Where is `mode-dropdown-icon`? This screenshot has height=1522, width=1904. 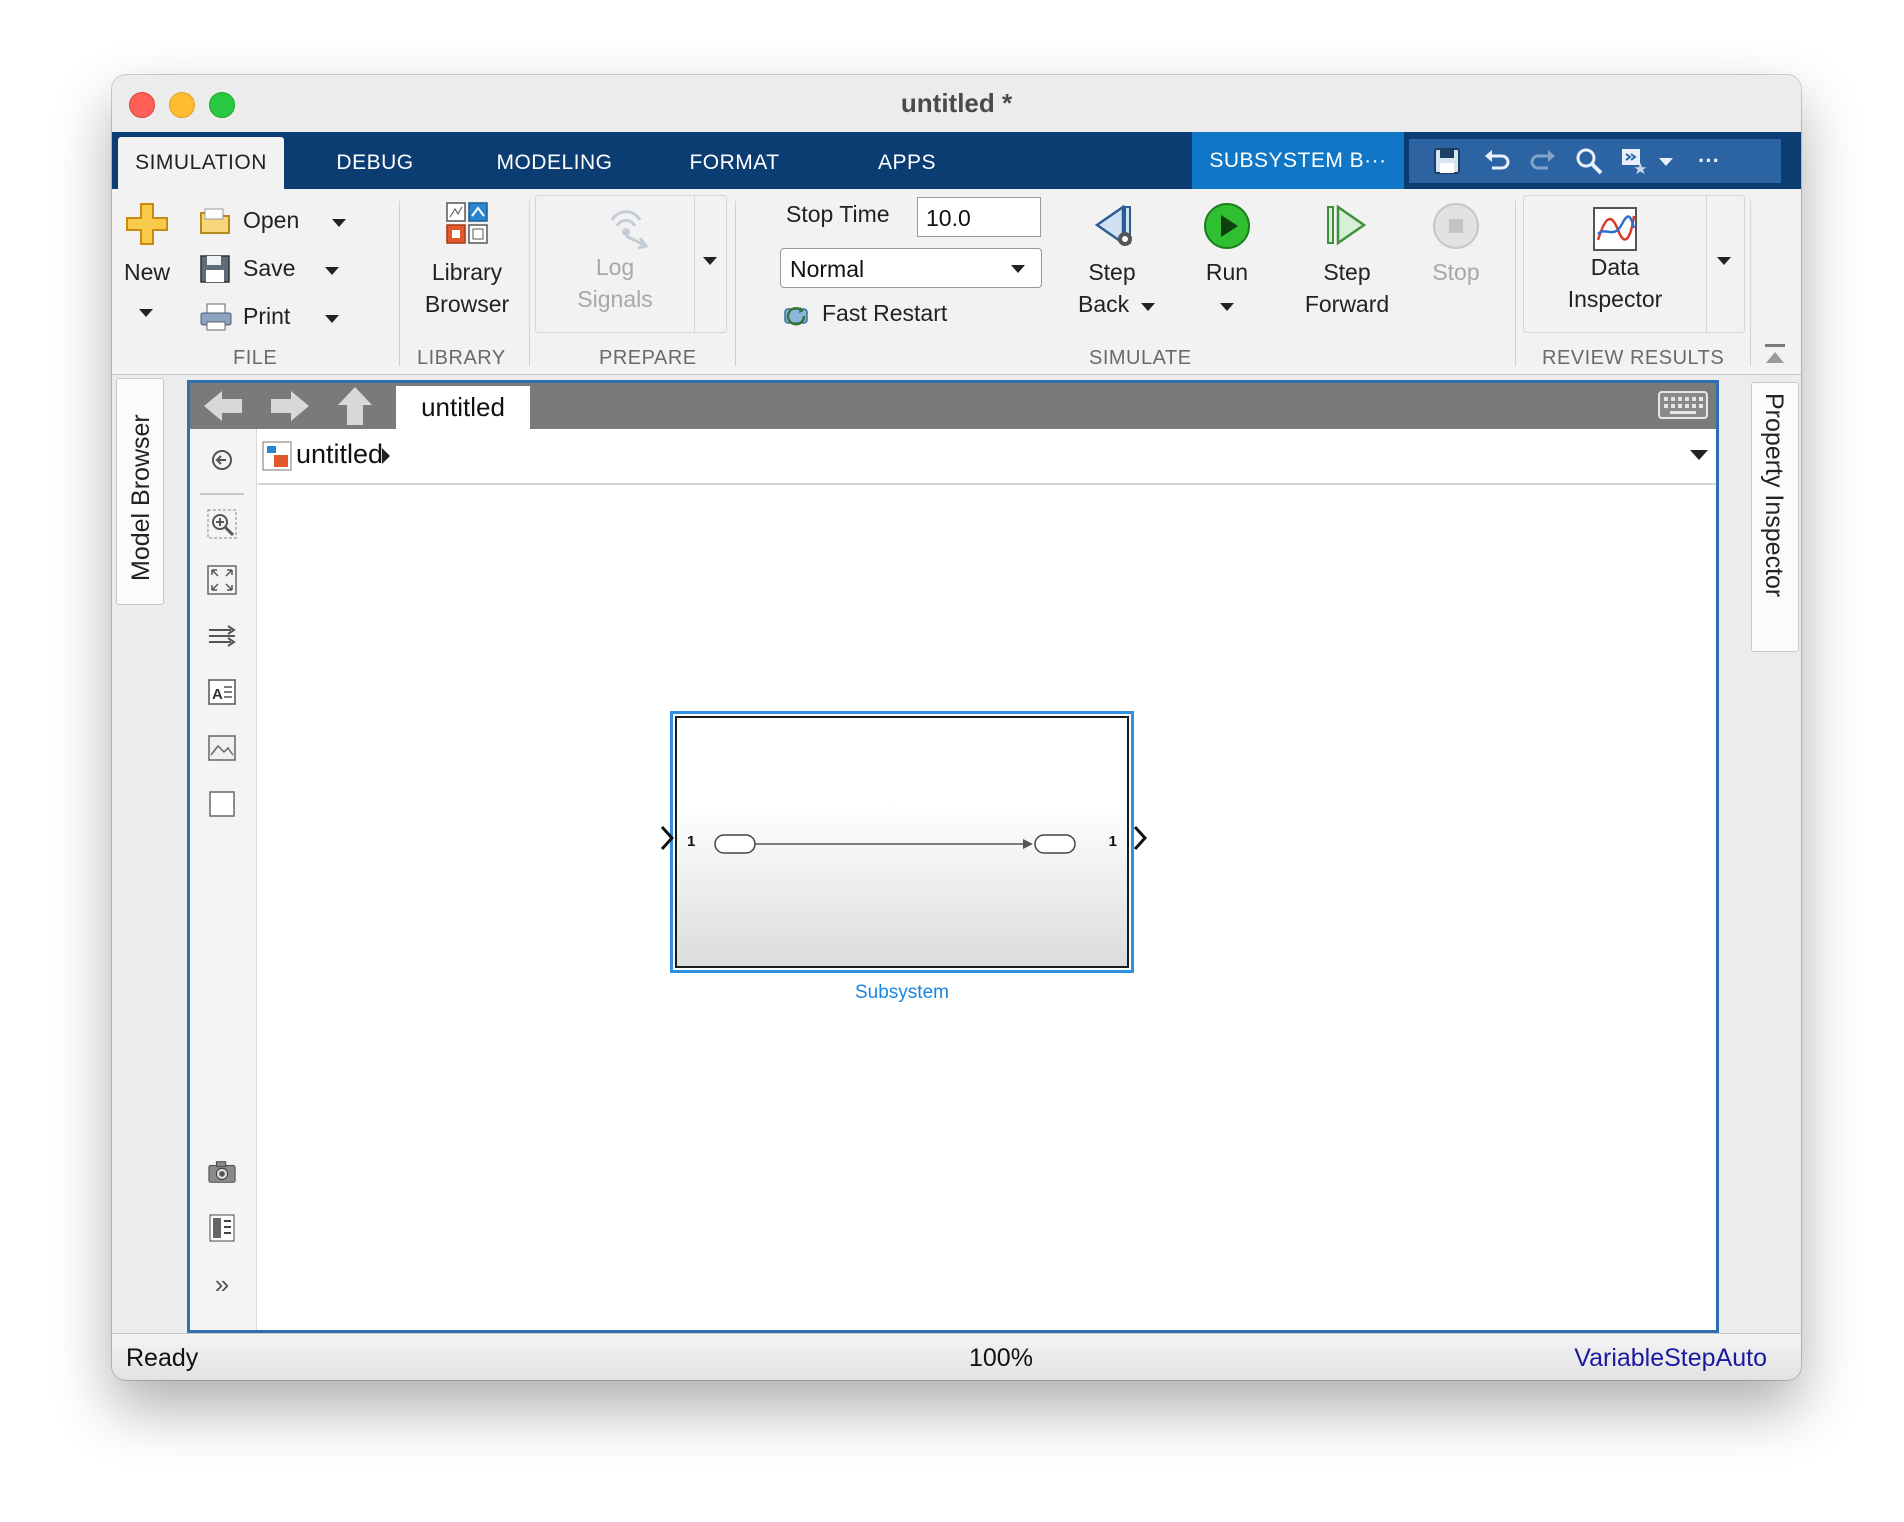 mode-dropdown-icon is located at coordinates (1018, 269).